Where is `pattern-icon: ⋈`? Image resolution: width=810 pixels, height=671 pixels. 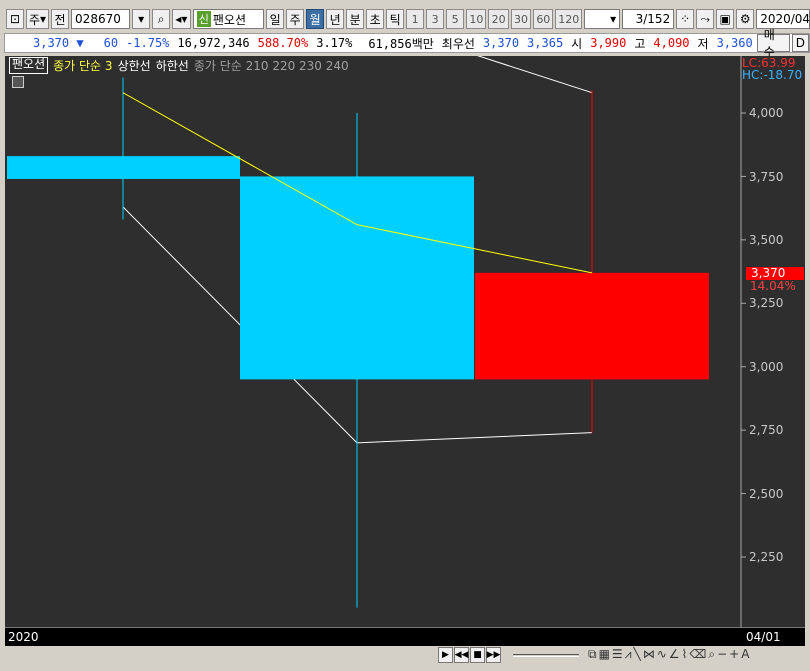
pattern-icon: ⋈ is located at coordinates (649, 654).